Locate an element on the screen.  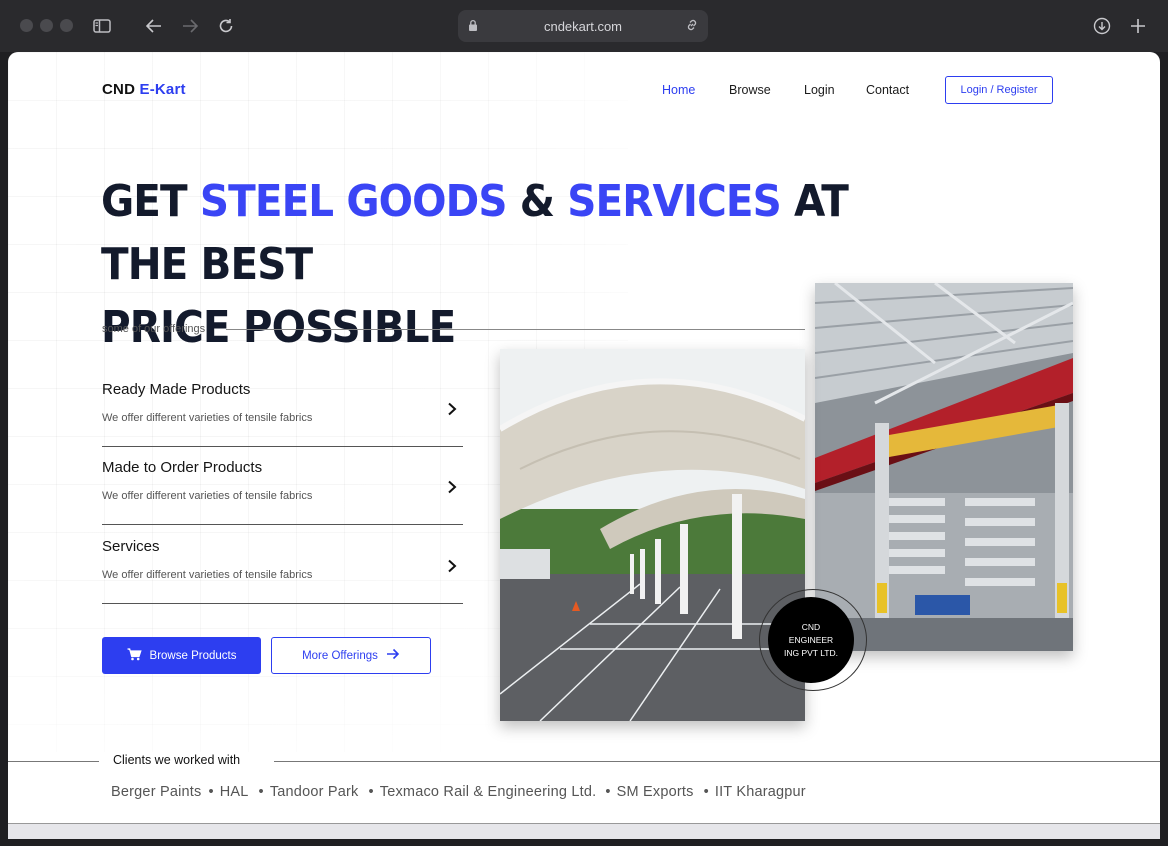
site-logo: CND E-Kart is located at coordinates (144, 89).